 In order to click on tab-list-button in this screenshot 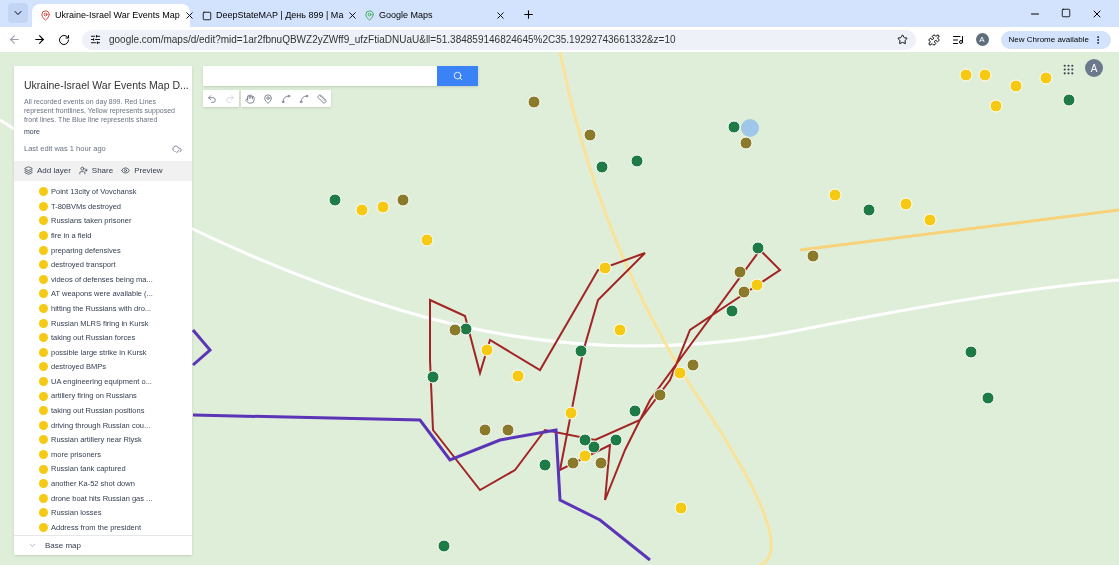, I will do `click(18, 13)`.